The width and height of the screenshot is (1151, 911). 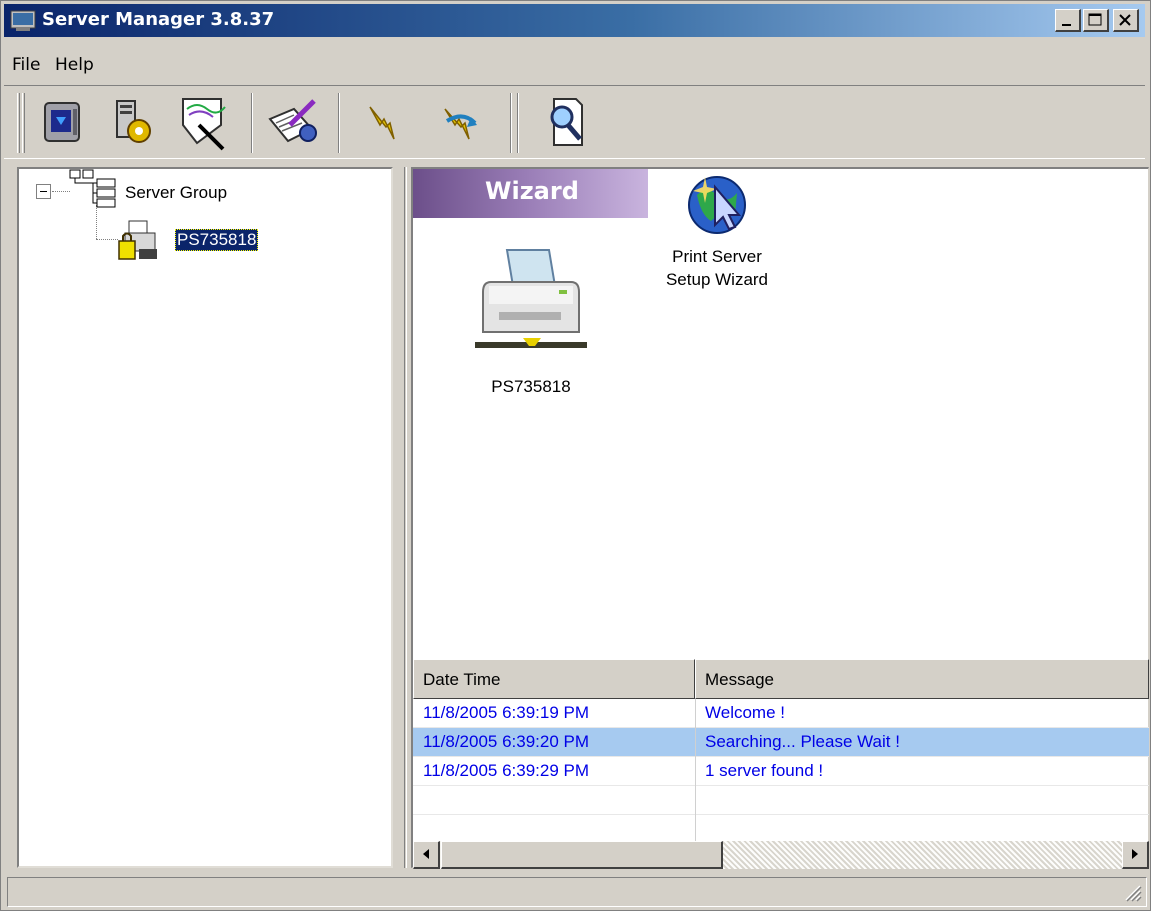 I want to click on search-button, so click(x=566, y=123).